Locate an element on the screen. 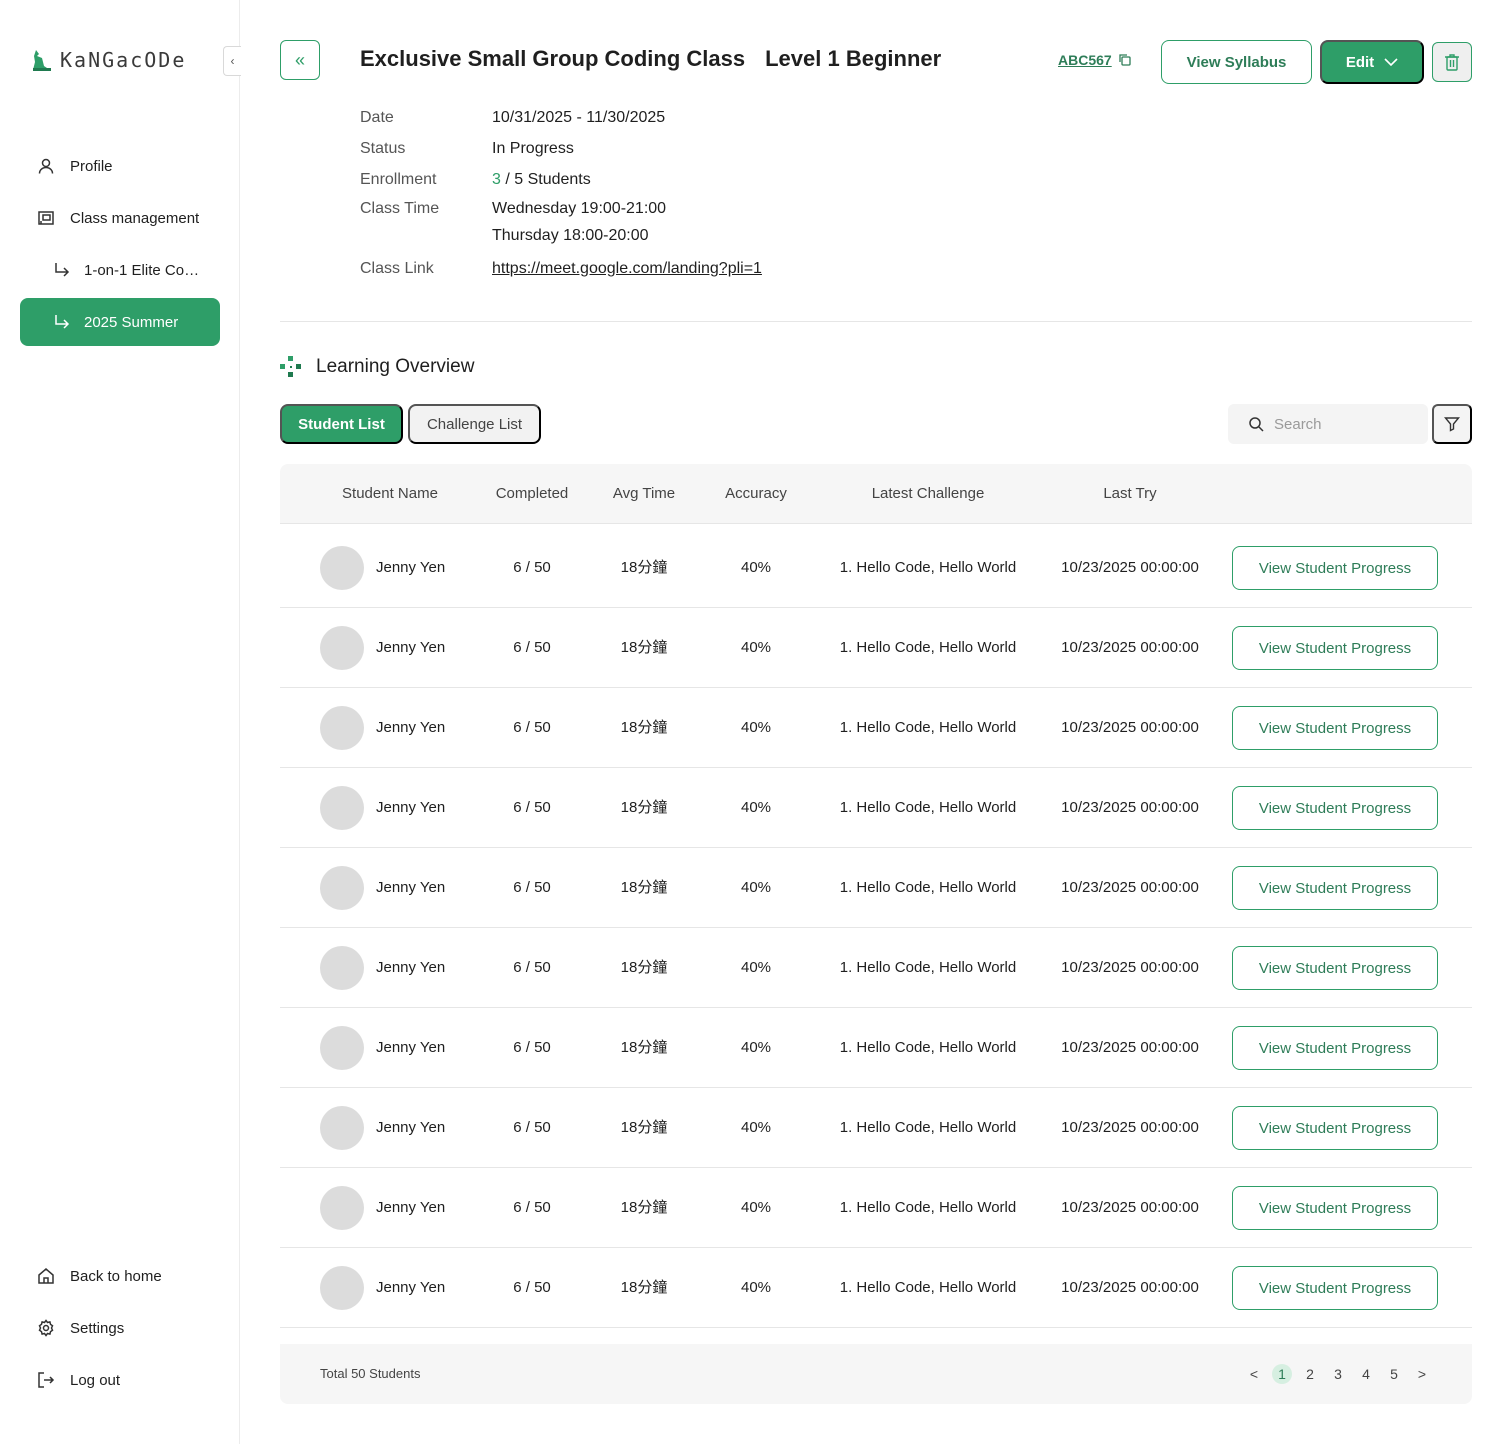 The image size is (1512, 1444). tab-challenge-list: Challenge List is located at coordinates (474, 424).